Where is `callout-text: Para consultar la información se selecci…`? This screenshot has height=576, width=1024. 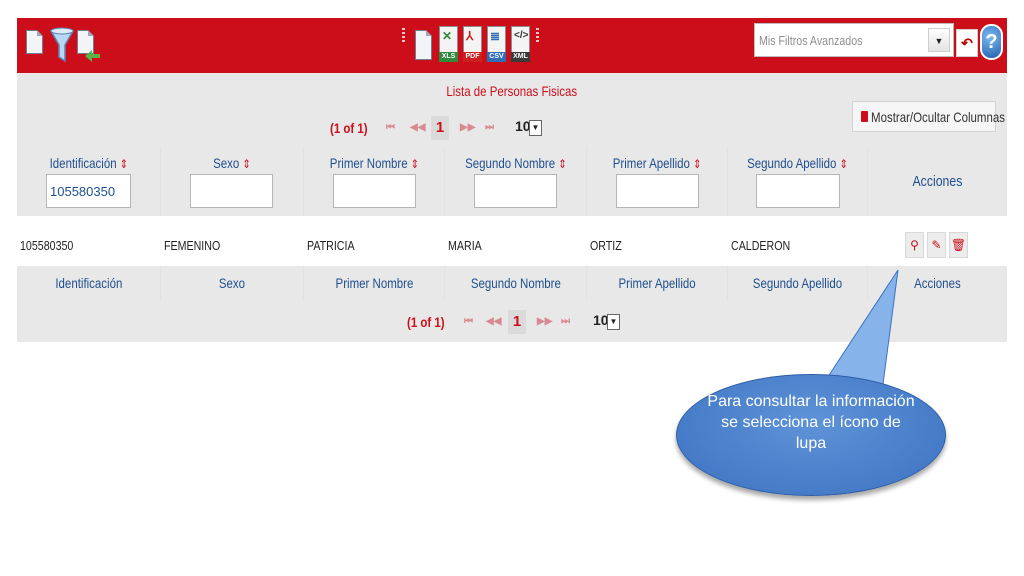
callout-text: Para consultar la información se selecci… is located at coordinates (811, 422).